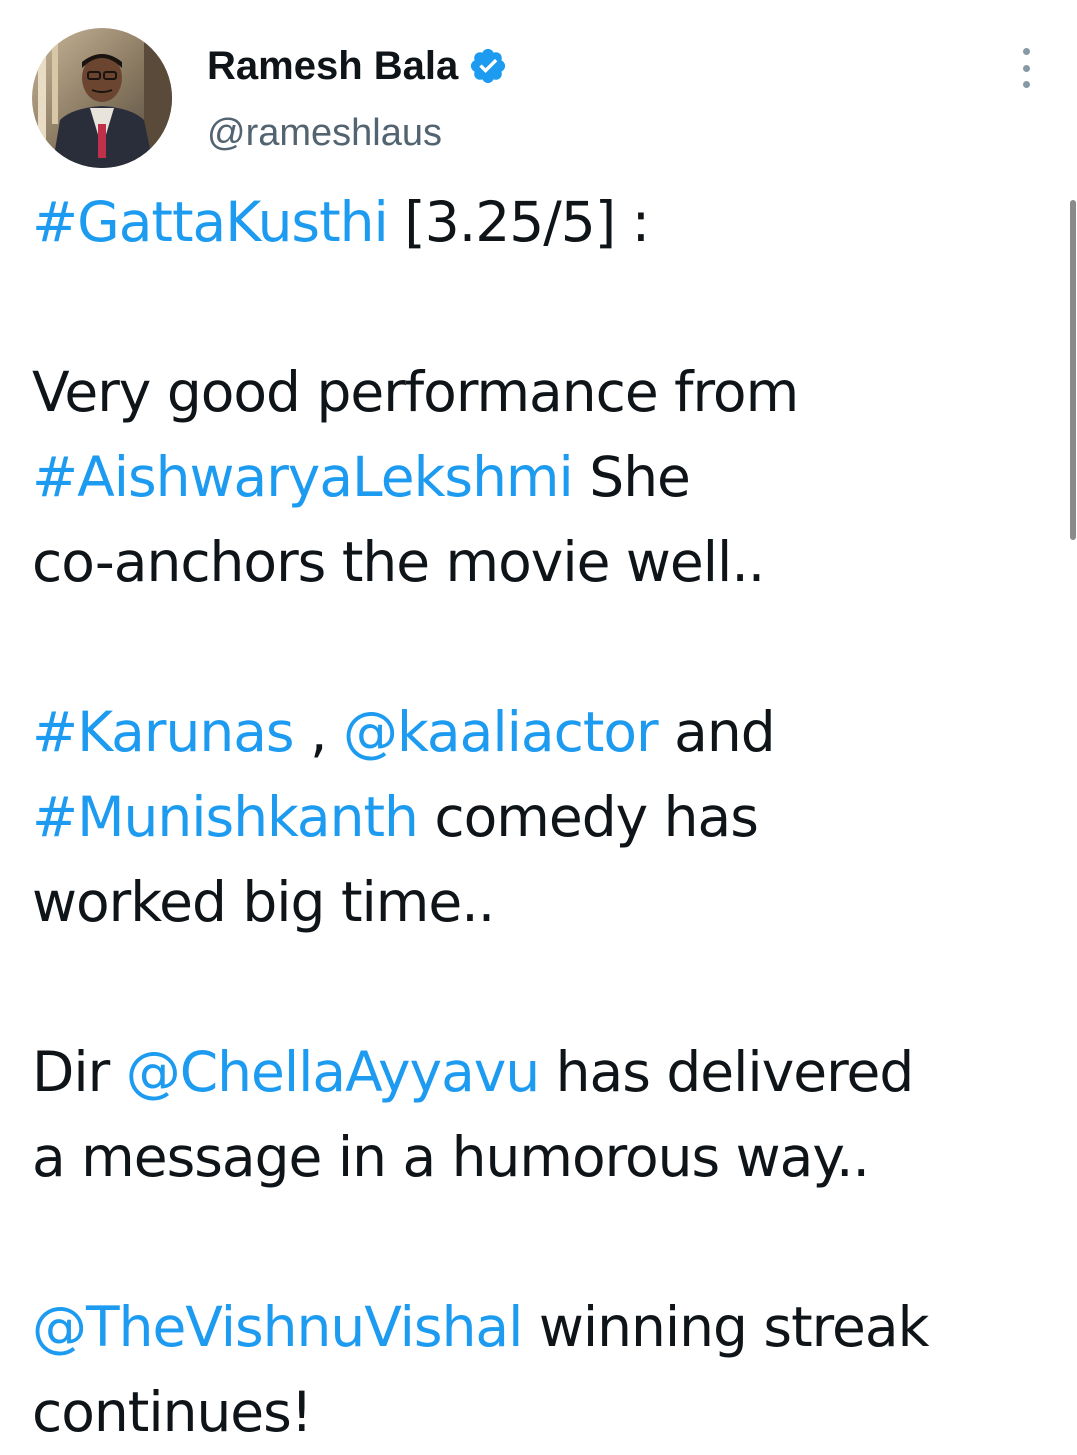  I want to click on text-line: #AishwaryaLekshmi She, so click(542, 477).